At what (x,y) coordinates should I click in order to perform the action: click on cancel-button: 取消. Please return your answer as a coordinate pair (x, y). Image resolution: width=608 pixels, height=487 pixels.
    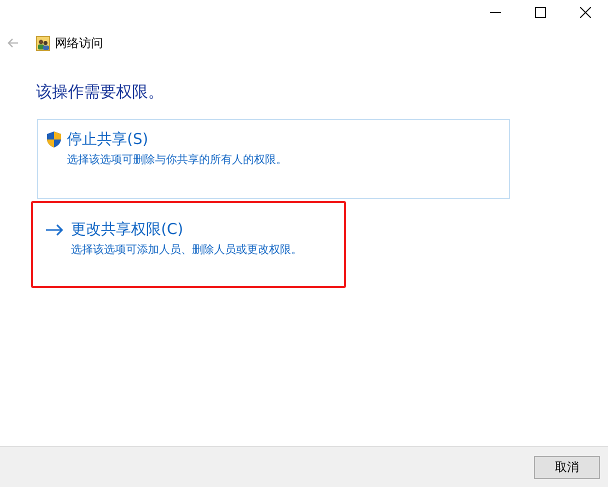
    Looking at the image, I should click on (567, 467).